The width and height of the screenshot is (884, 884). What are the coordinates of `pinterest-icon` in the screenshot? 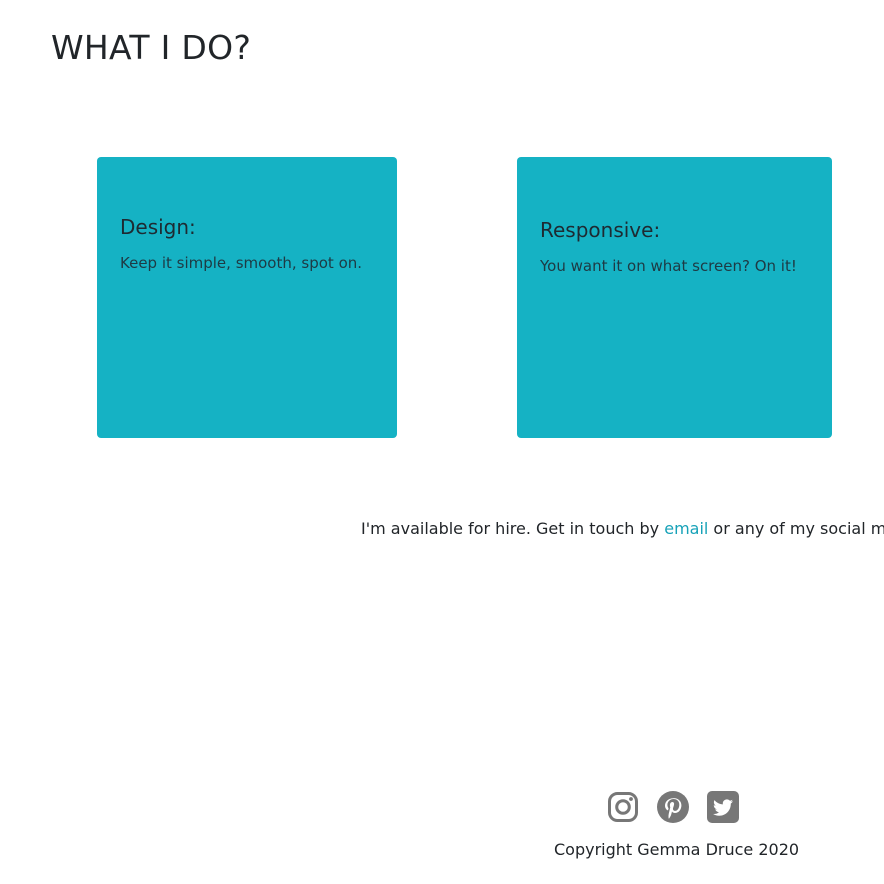 It's located at (673, 807).